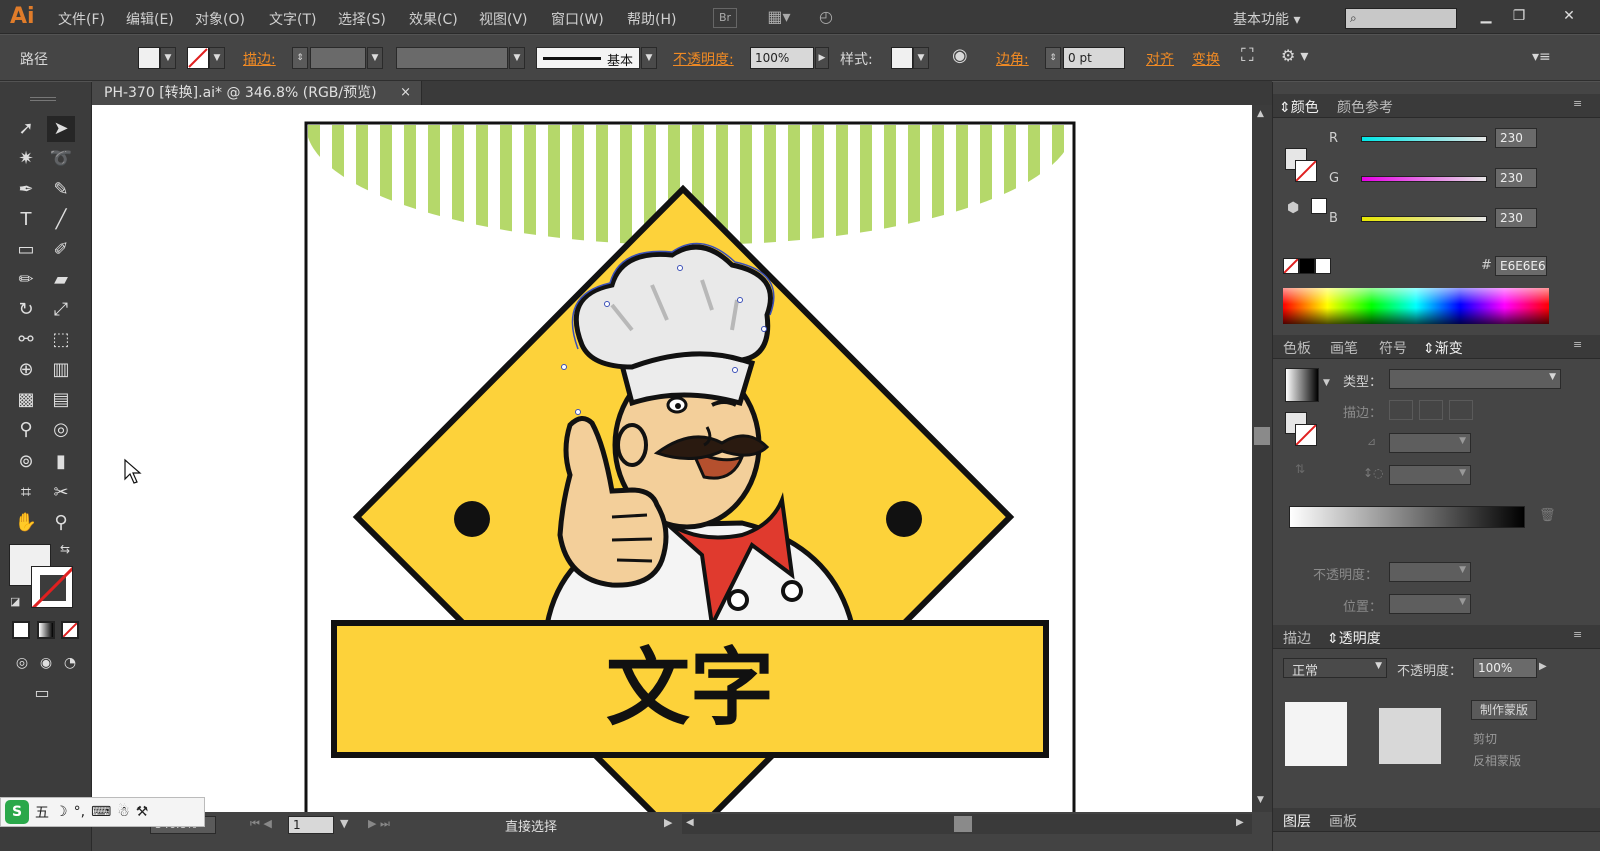 This screenshot has height=851, width=1600. What do you see at coordinates (261, 824) in the screenshot?
I see `artboard-nav-prev-icon: ⏮ ◀` at bounding box center [261, 824].